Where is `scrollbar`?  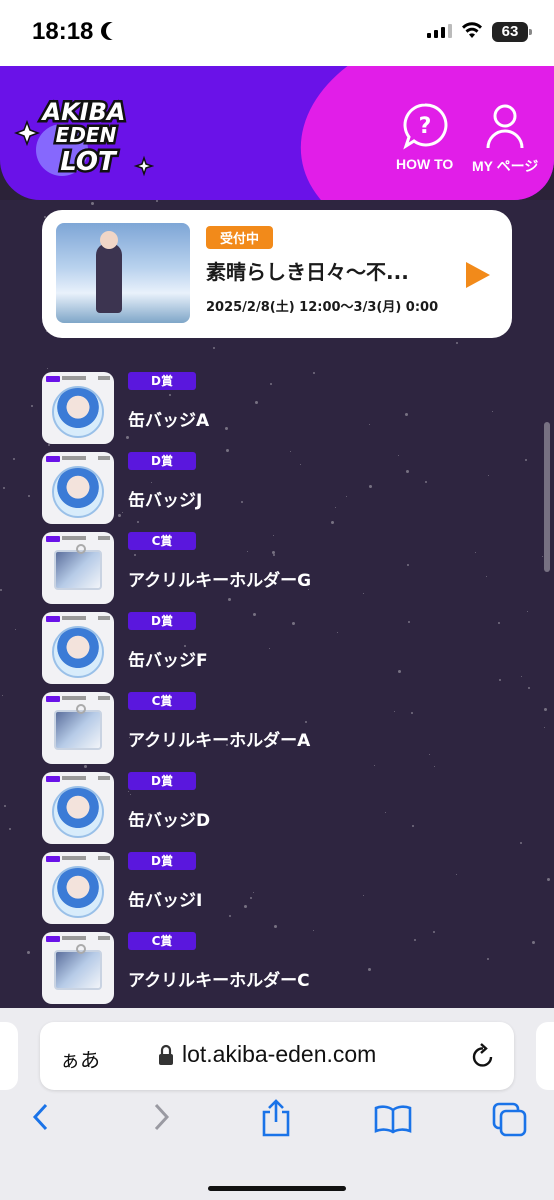
scrollbar is located at coordinates (547, 497).